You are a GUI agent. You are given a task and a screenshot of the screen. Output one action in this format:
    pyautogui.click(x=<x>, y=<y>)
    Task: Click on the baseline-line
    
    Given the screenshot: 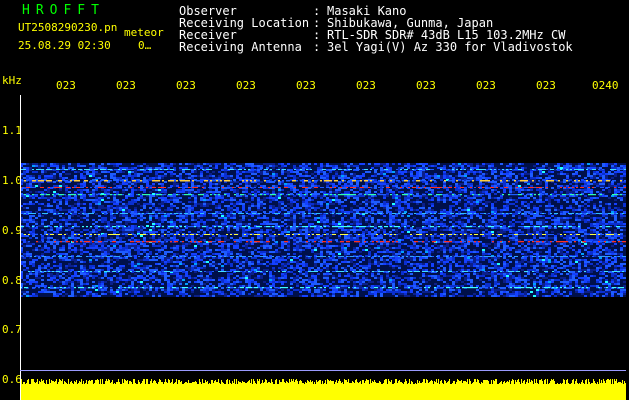 What is the action you would take?
    pyautogui.click(x=323, y=370)
    